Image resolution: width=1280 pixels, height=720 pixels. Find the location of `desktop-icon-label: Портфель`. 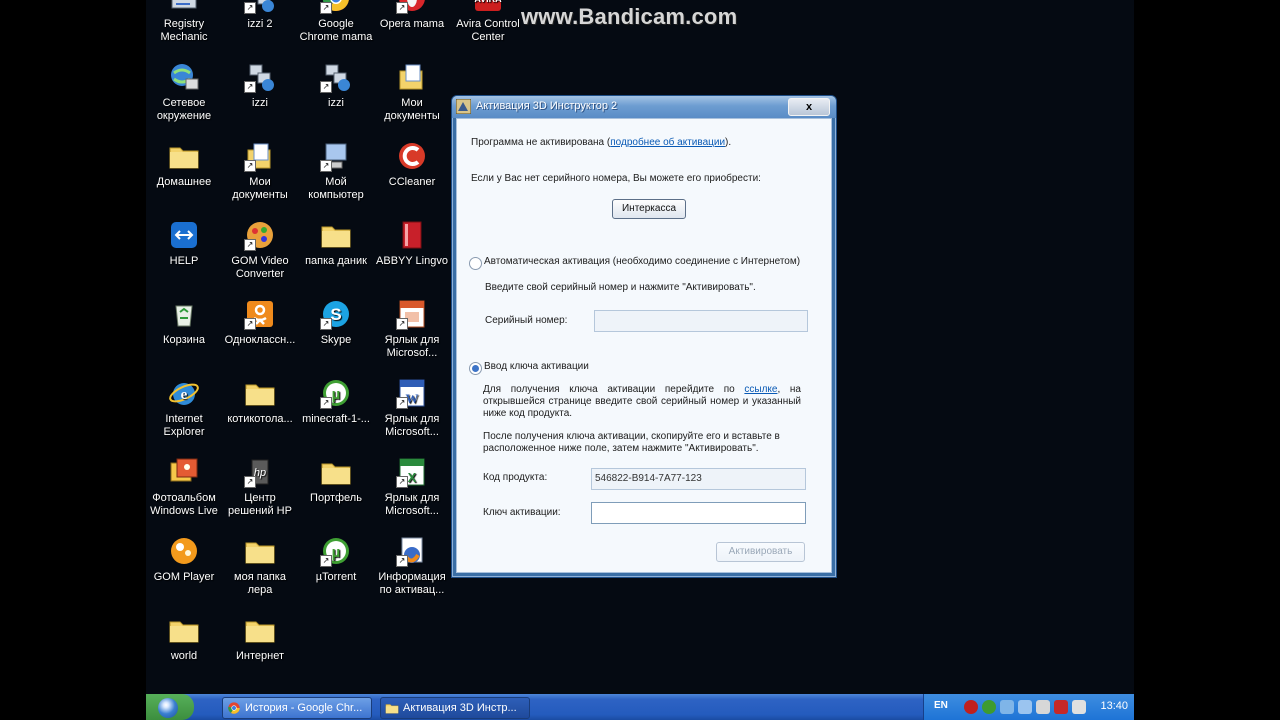

desktop-icon-label: Портфель is located at coordinates (336, 498).